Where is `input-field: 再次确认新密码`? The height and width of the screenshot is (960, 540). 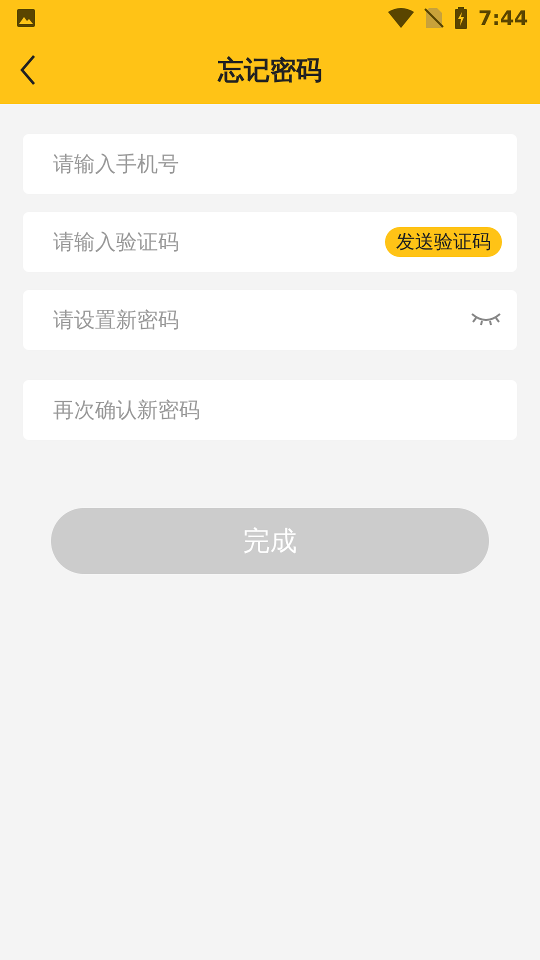 input-field: 再次确认新密码 is located at coordinates (270, 410).